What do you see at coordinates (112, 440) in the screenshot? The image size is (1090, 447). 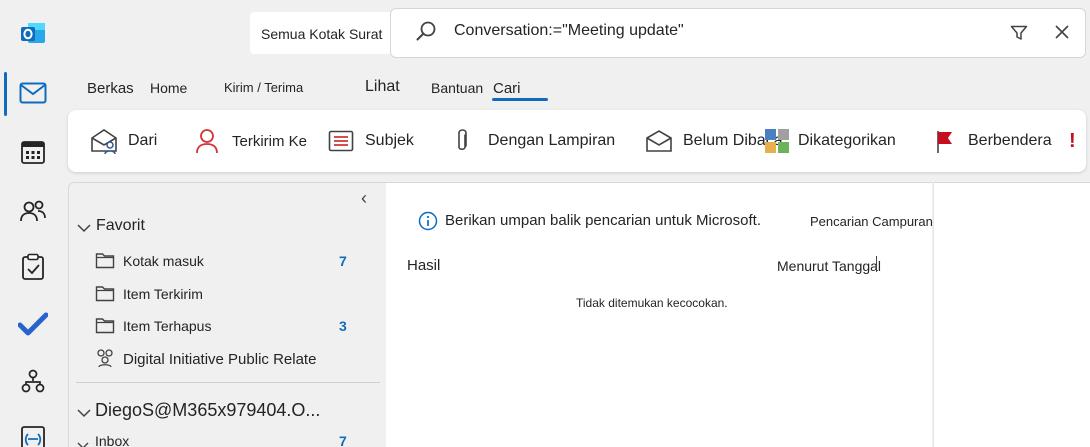 I see `folder-inbox-account: Inbox` at bounding box center [112, 440].